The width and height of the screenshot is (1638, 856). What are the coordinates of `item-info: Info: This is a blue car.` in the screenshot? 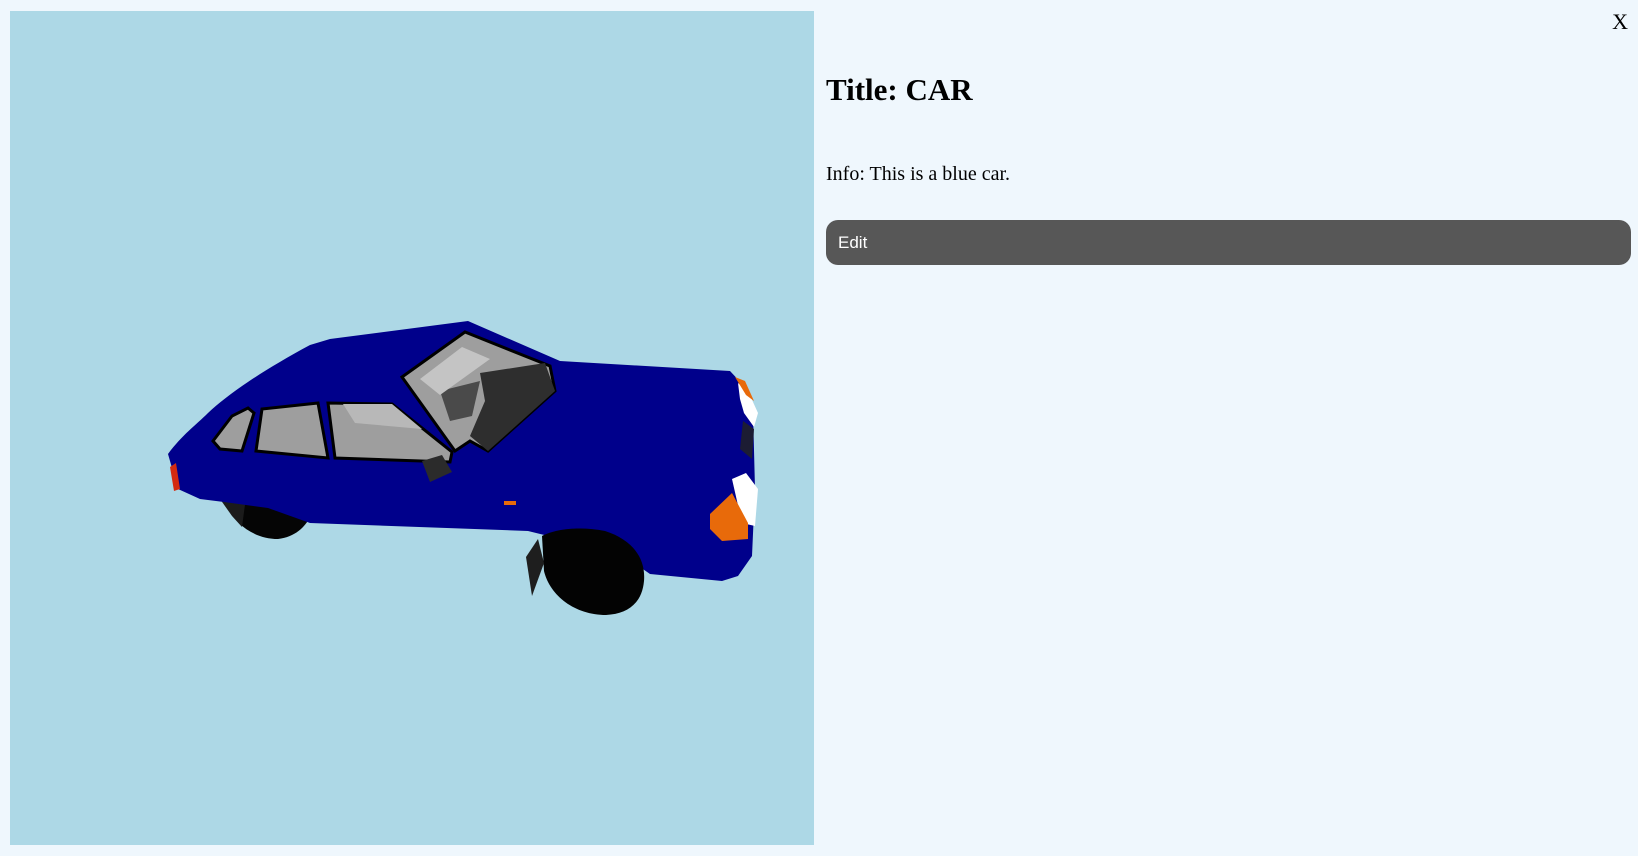 It's located at (918, 174).